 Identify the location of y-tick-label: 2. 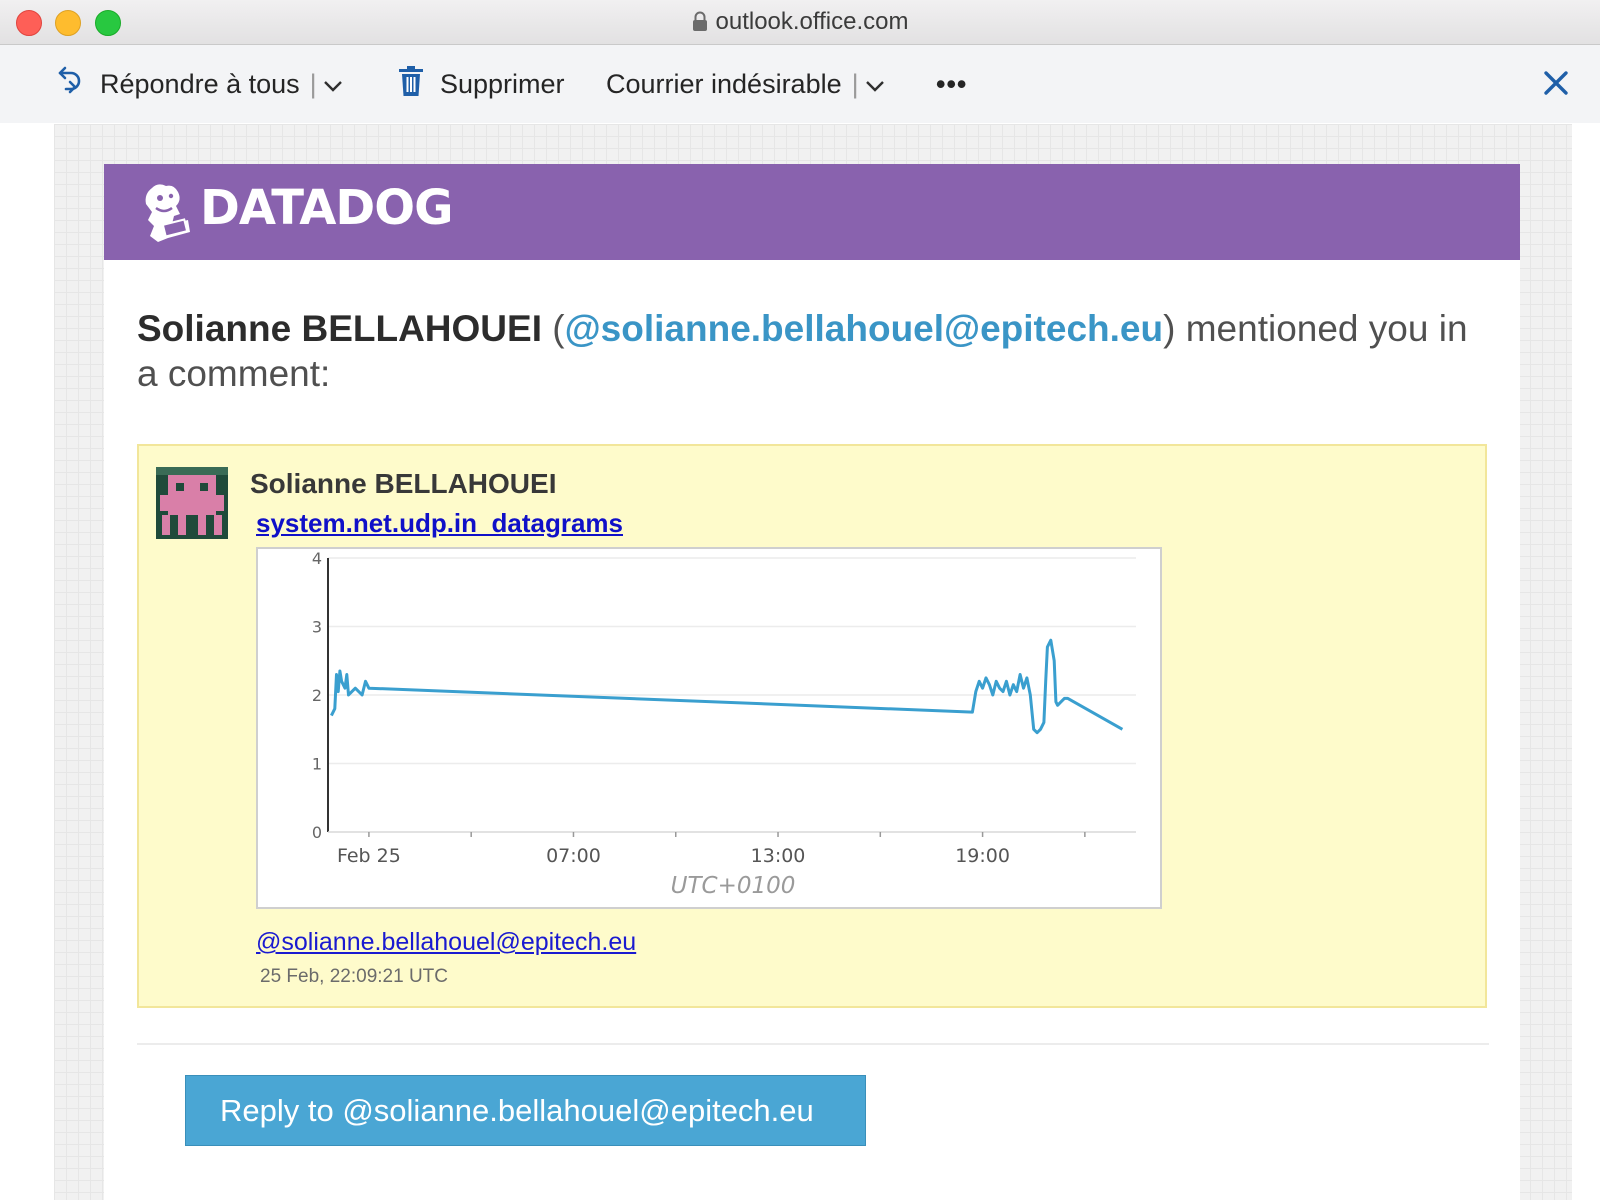
(317, 695).